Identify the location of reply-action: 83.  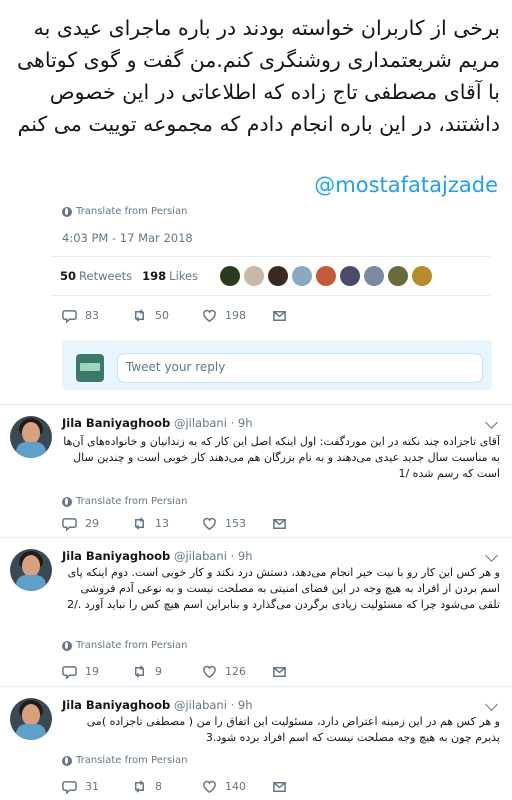
(97, 315).